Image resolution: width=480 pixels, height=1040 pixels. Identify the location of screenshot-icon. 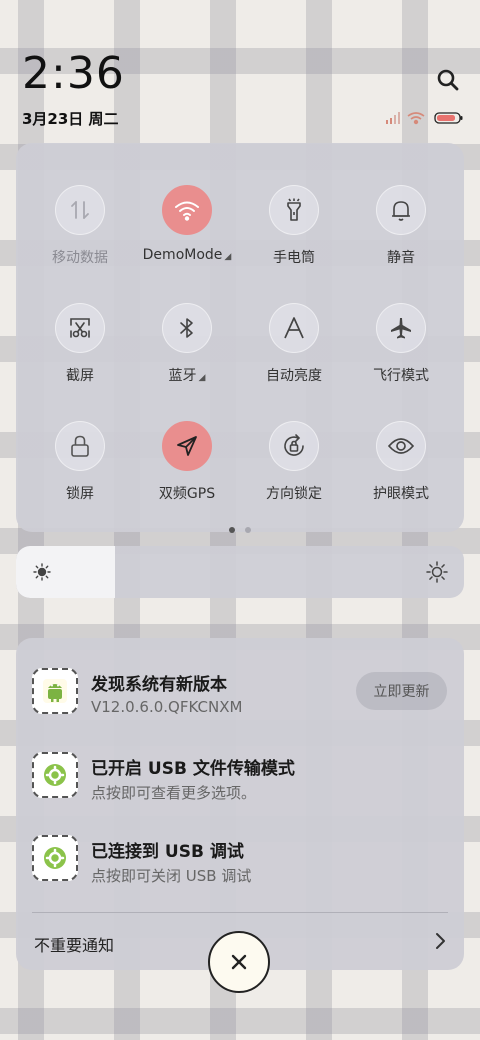
(80, 328).